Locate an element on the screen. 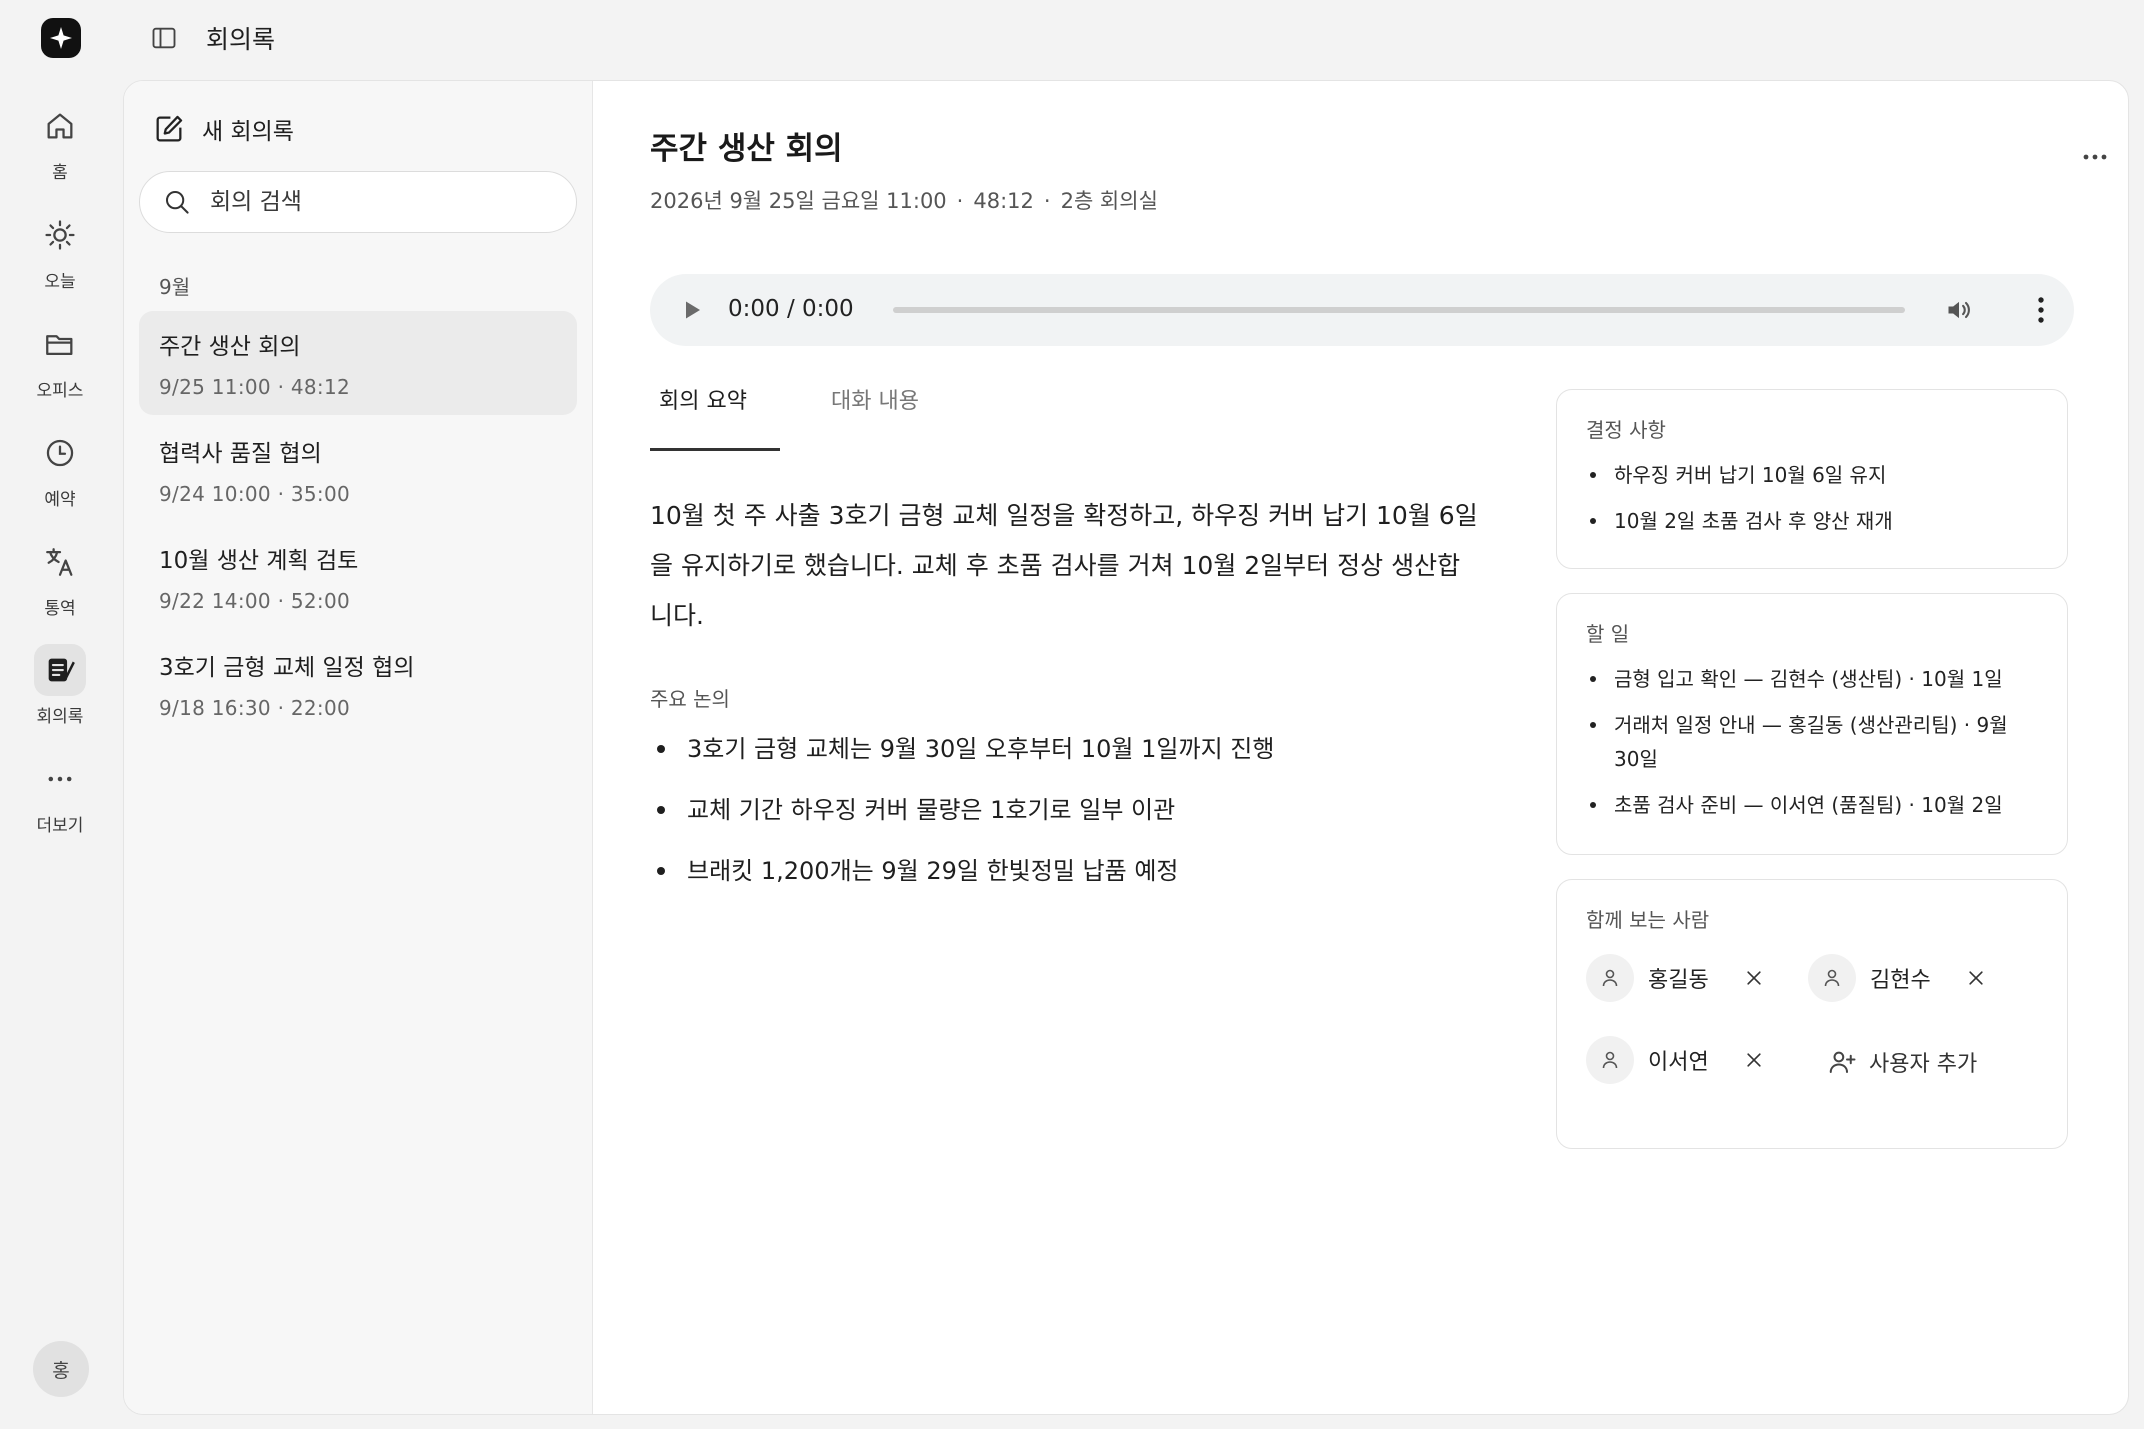 This screenshot has height=1429, width=2144. nav-item-more: 더보기 is located at coordinates (60, 801).